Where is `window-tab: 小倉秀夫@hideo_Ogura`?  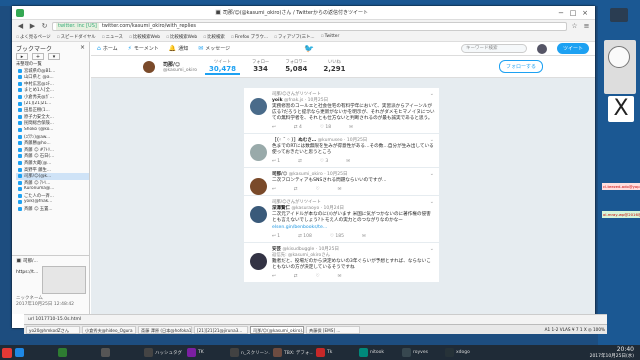
window-tab: 小倉秀夫@hideo_Ogura is located at coordinates (109, 329).